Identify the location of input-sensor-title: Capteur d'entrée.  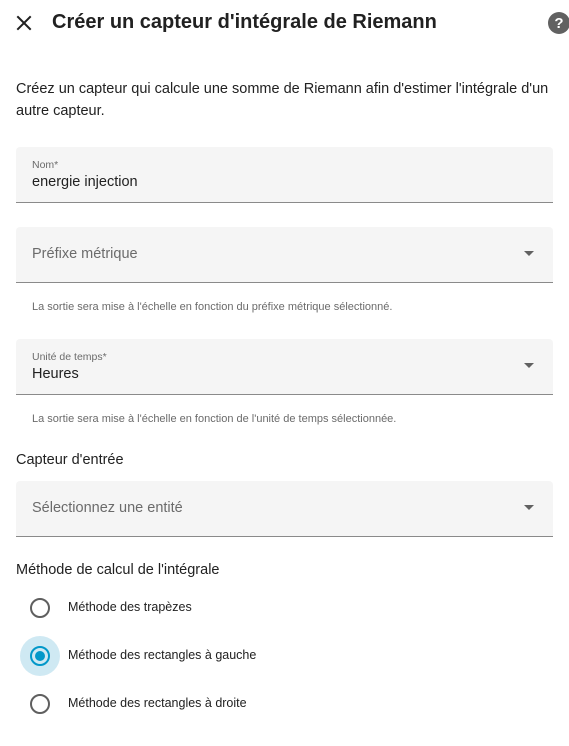
(70, 460).